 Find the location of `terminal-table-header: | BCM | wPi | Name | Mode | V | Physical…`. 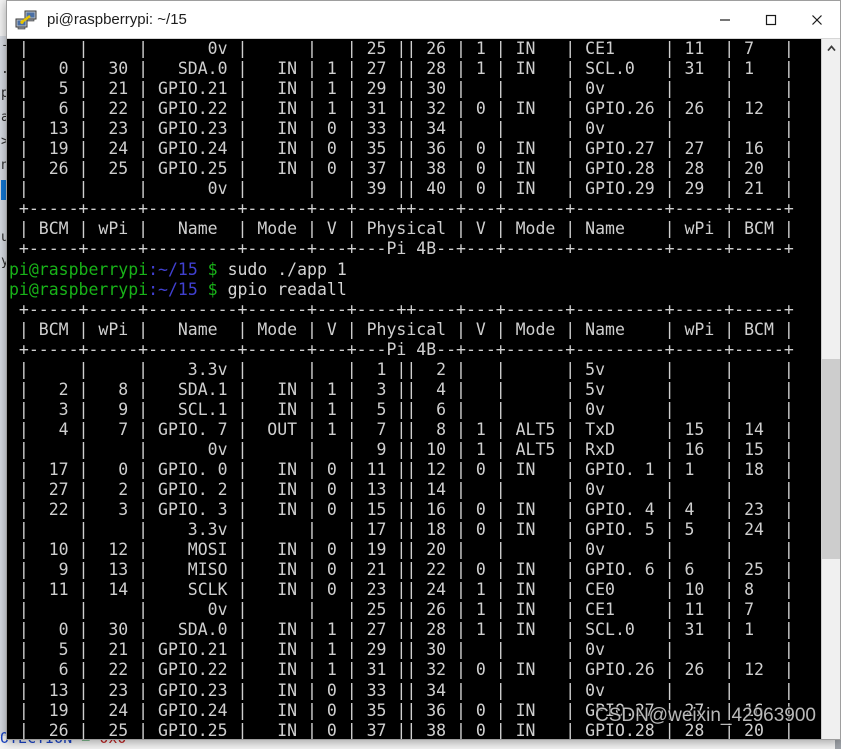

terminal-table-header: | BCM | wPi | Name | Mode | V | Physical… is located at coordinates (401, 329).